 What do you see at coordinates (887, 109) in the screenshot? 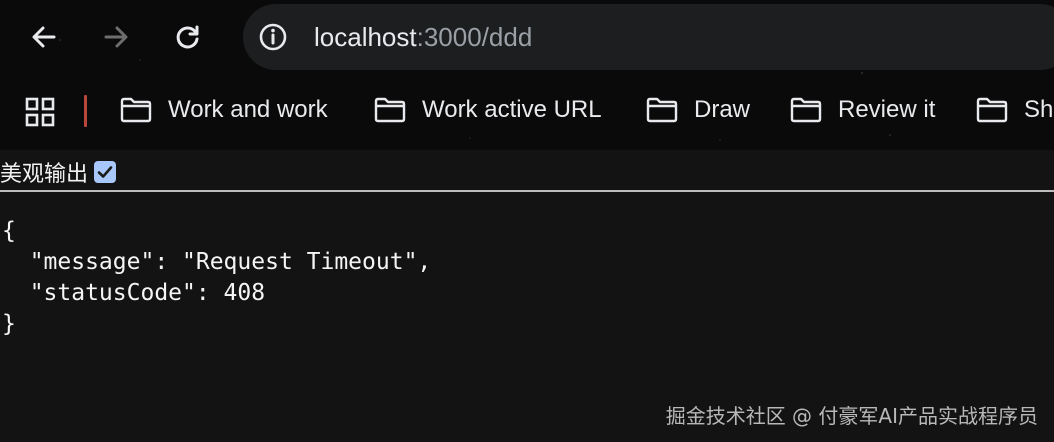
I see `bookmark-label: Review it` at bounding box center [887, 109].